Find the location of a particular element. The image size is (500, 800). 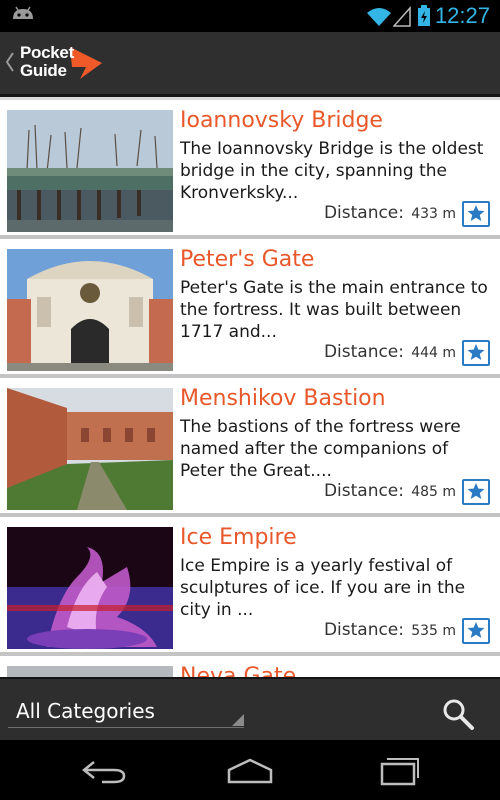

system-nav-bar is located at coordinates (250, 770).